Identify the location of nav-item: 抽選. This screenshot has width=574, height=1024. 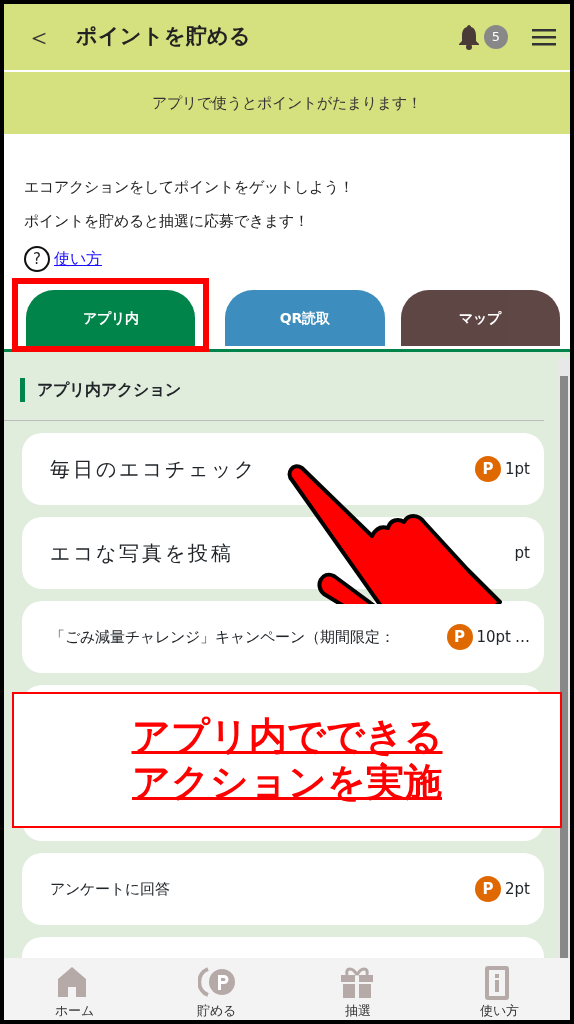
(357, 992).